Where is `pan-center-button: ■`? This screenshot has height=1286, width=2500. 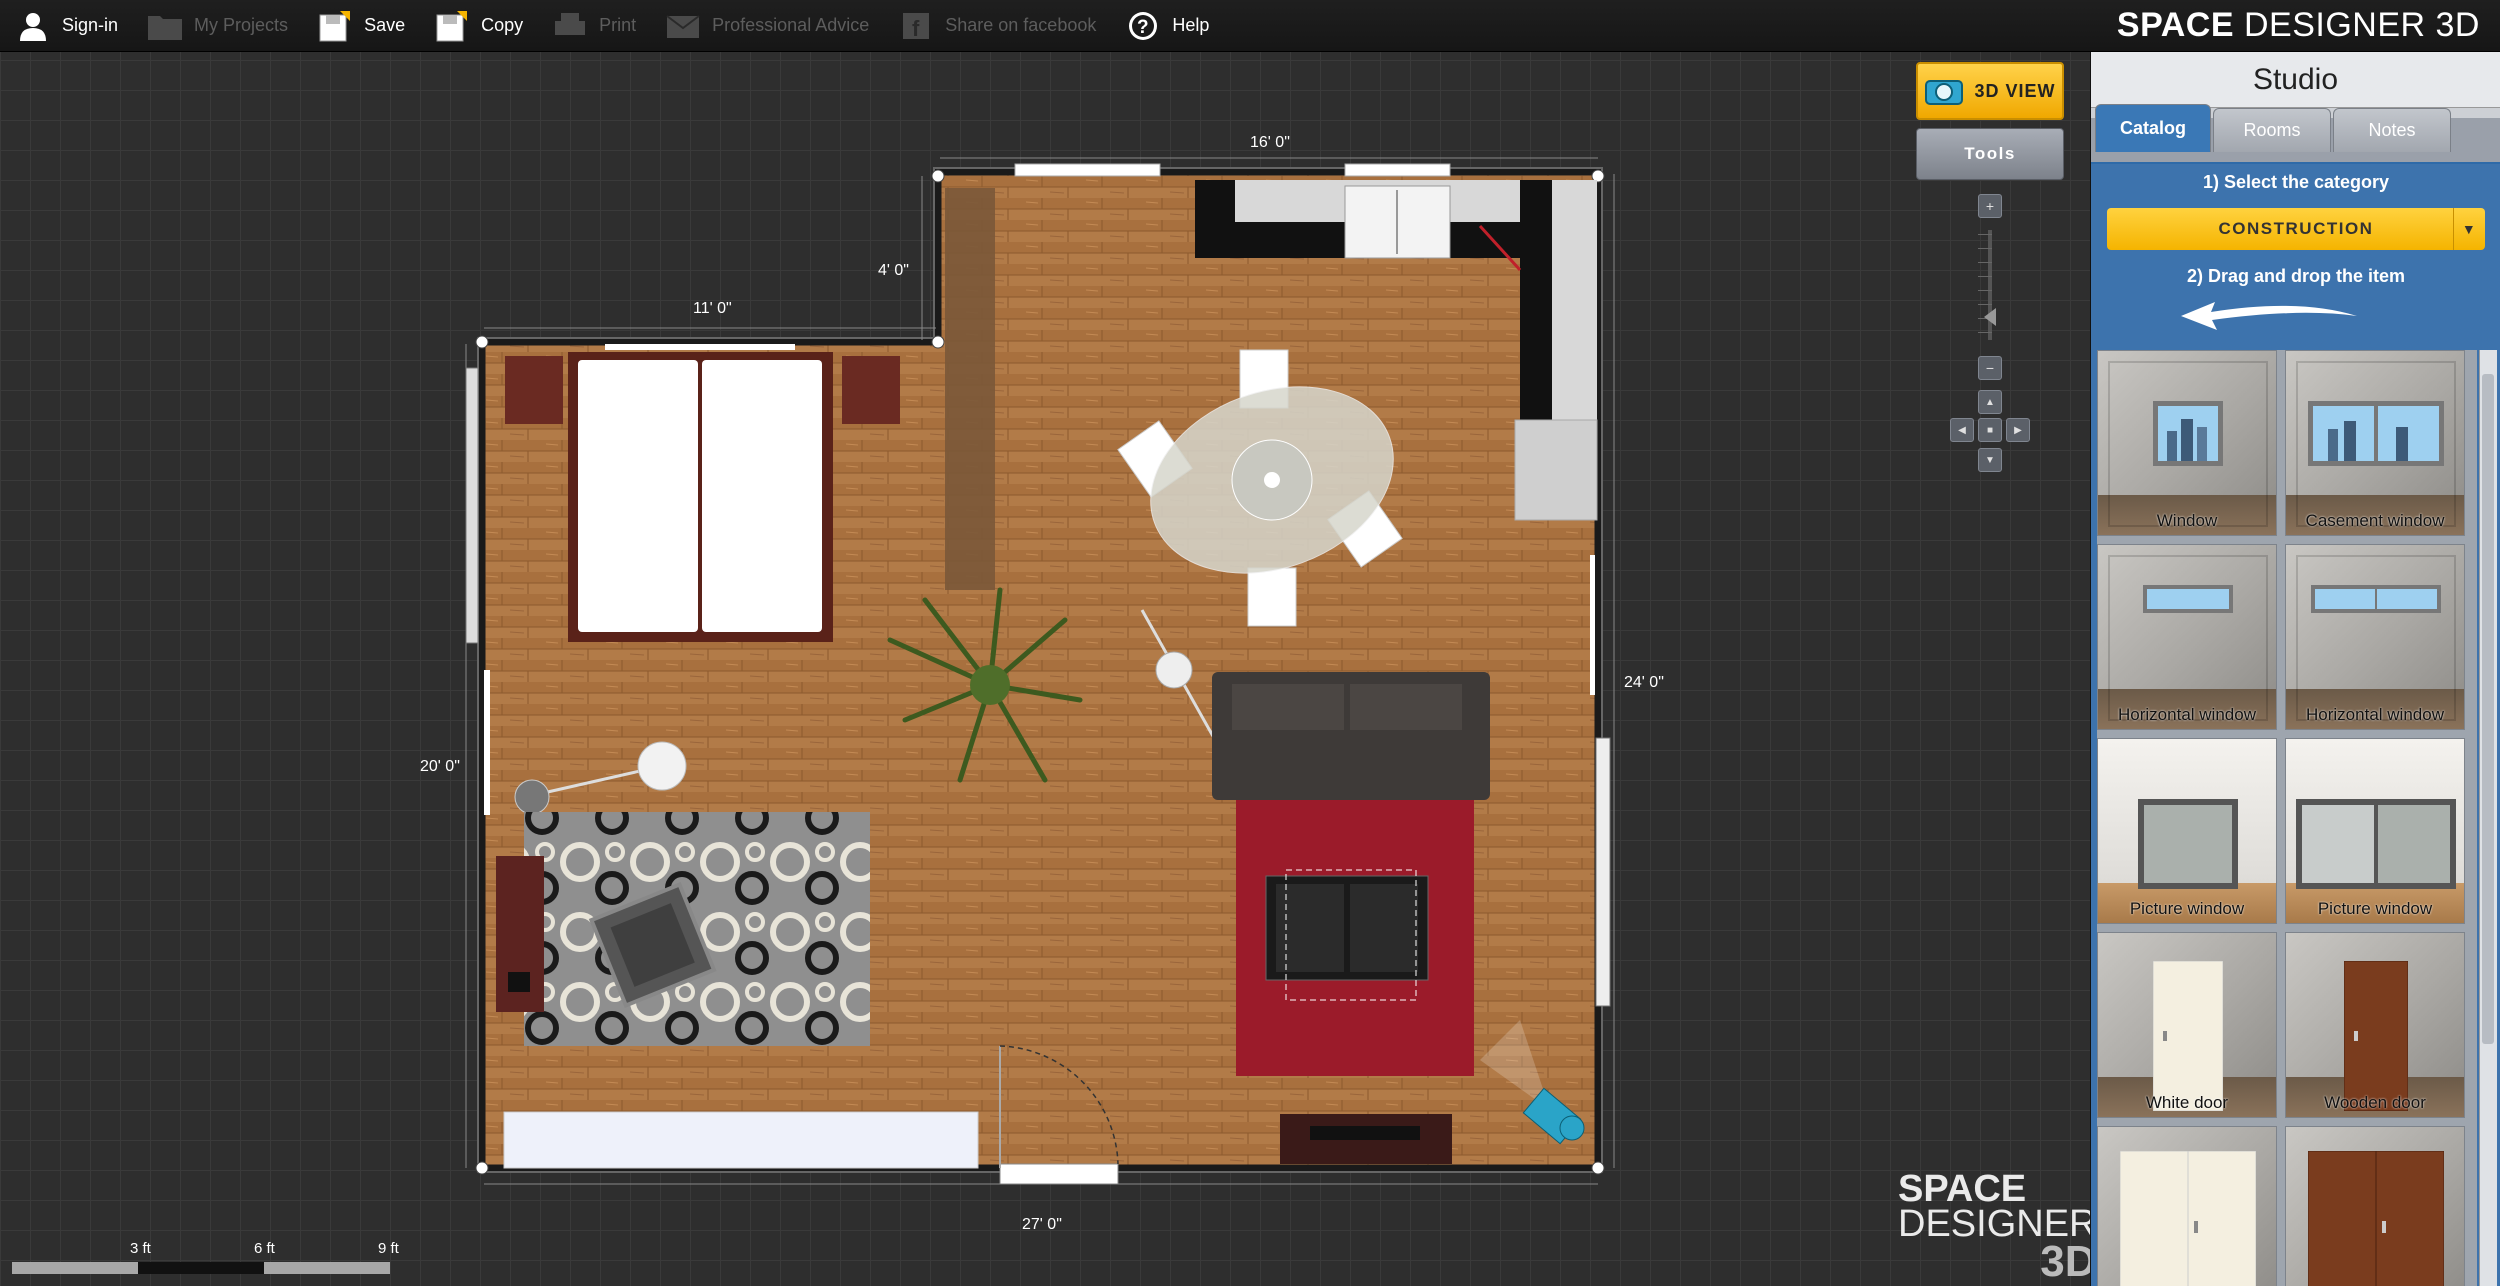 pan-center-button: ■ is located at coordinates (1990, 430).